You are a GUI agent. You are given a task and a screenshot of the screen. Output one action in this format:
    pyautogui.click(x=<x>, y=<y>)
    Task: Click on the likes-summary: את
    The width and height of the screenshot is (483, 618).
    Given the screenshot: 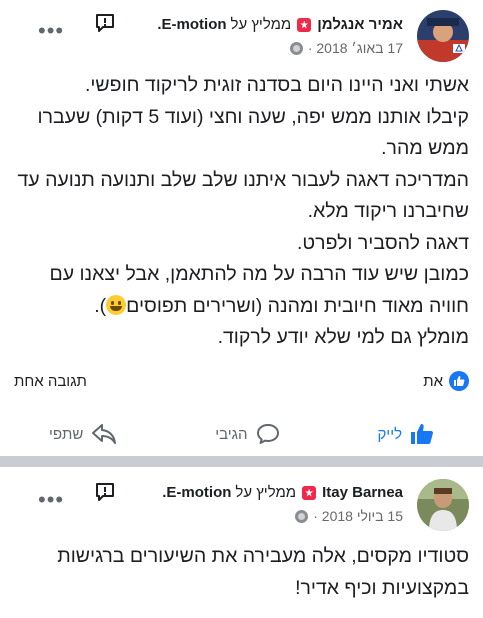 What is the action you would take?
    pyautogui.click(x=446, y=381)
    